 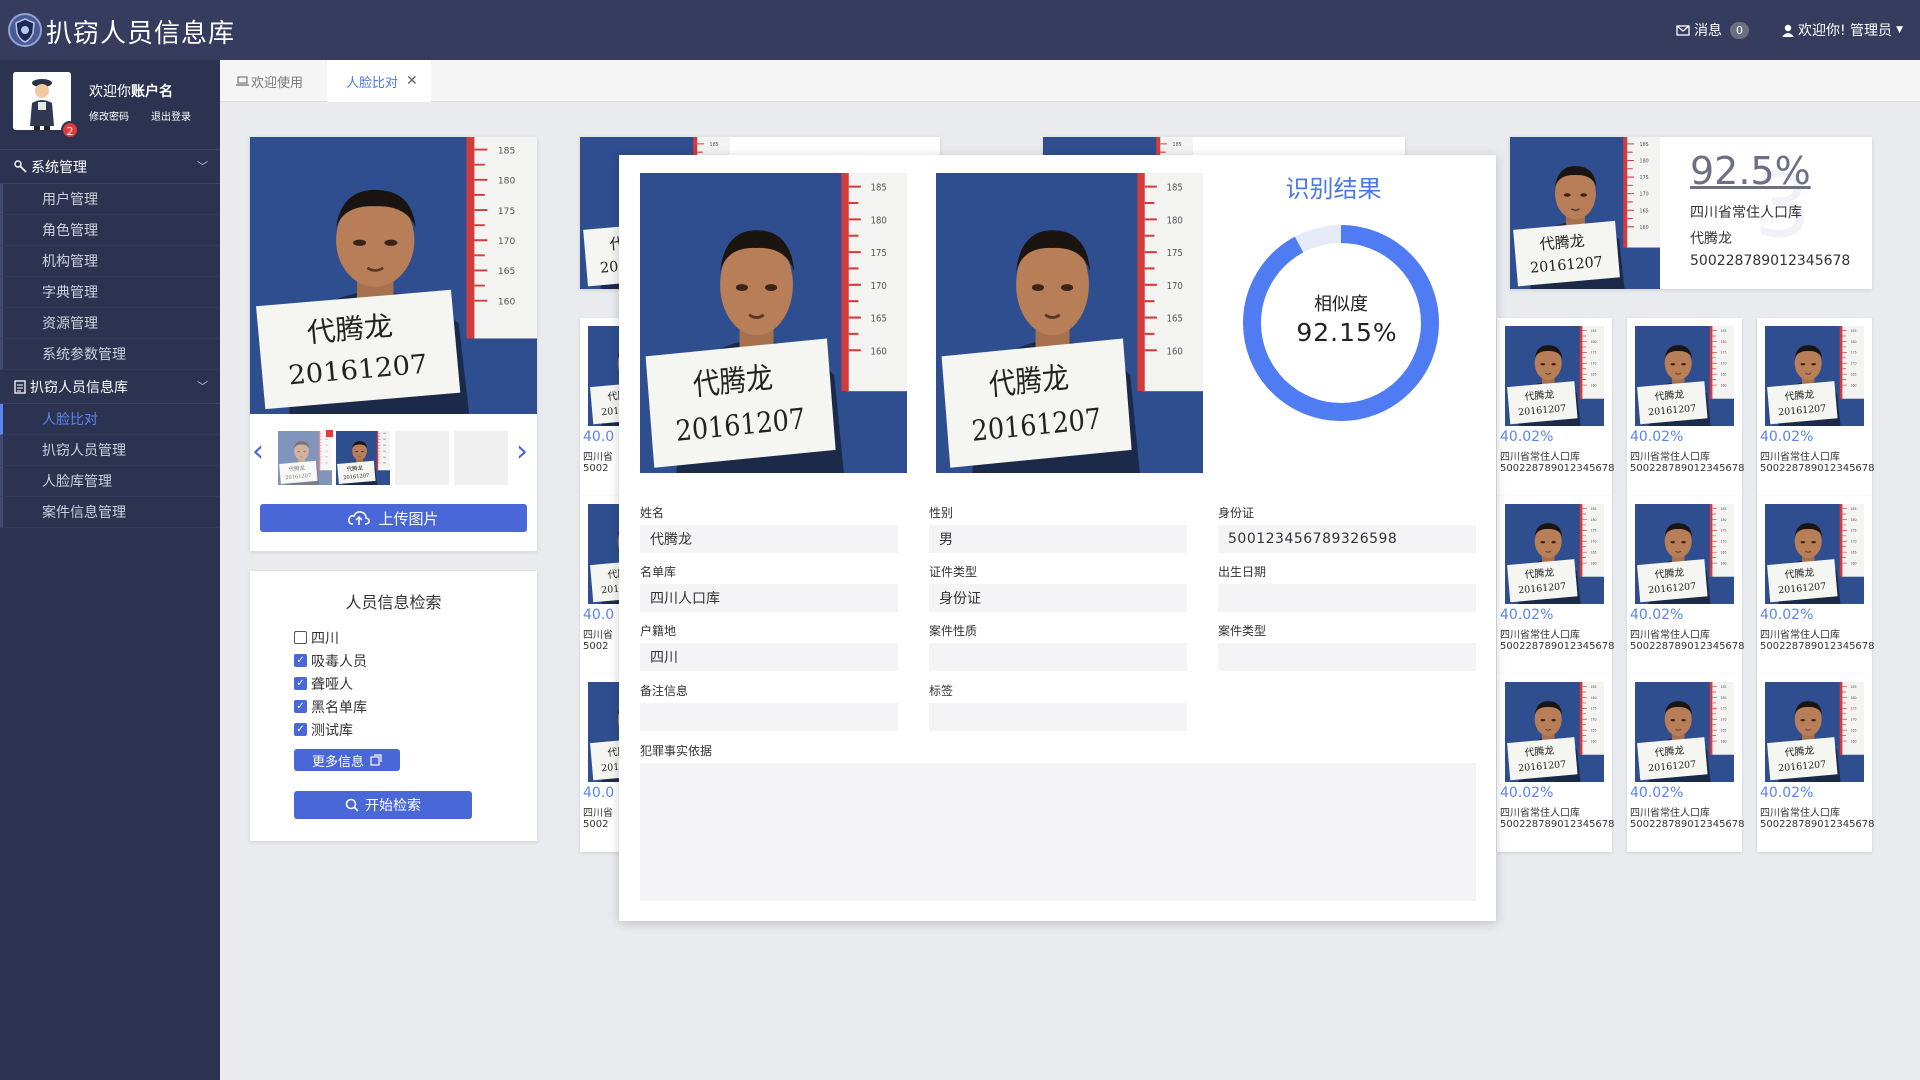 What do you see at coordinates (110, 323) in the screenshot?
I see `sidebar-item-resources: 资源管理` at bounding box center [110, 323].